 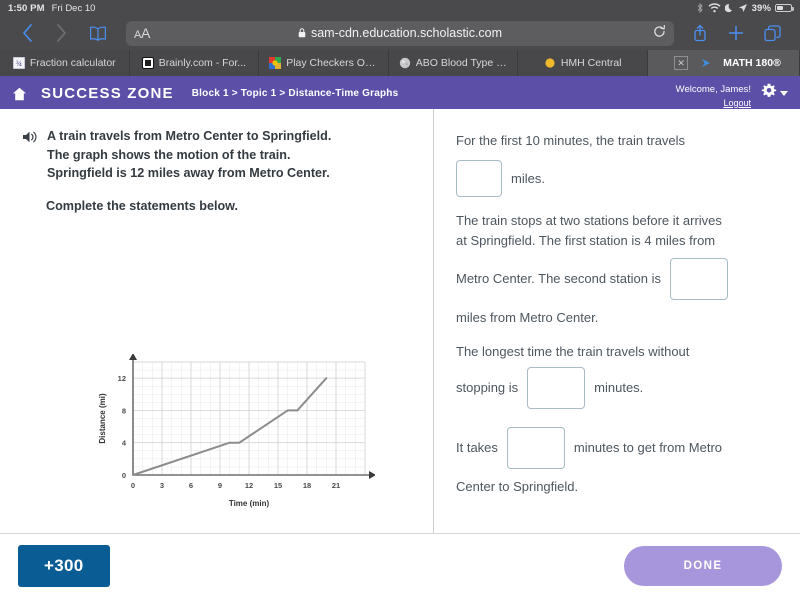 What do you see at coordinates (124, 443) in the screenshot?
I see `y-tick-label: 4` at bounding box center [124, 443].